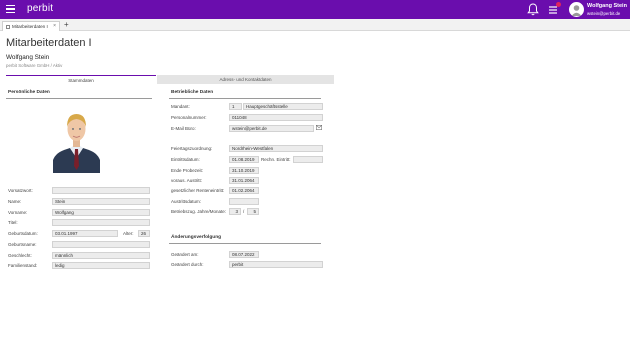 This screenshot has width=630, height=354. What do you see at coordinates (554, 9) in the screenshot?
I see `tasks-icon` at bounding box center [554, 9].